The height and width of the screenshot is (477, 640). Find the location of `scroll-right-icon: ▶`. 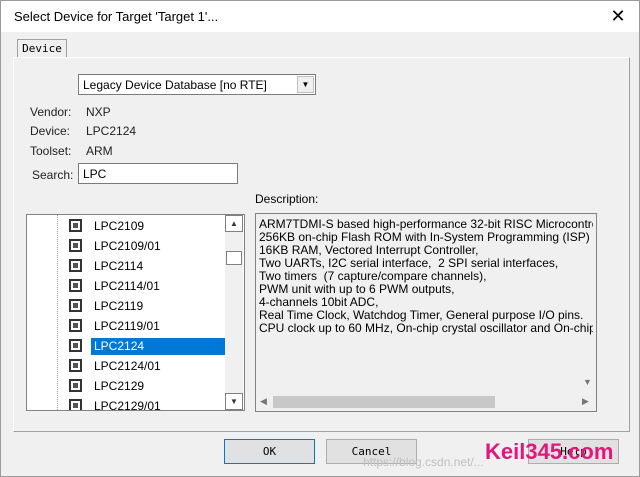

scroll-right-icon: ▶ is located at coordinates (585, 401).